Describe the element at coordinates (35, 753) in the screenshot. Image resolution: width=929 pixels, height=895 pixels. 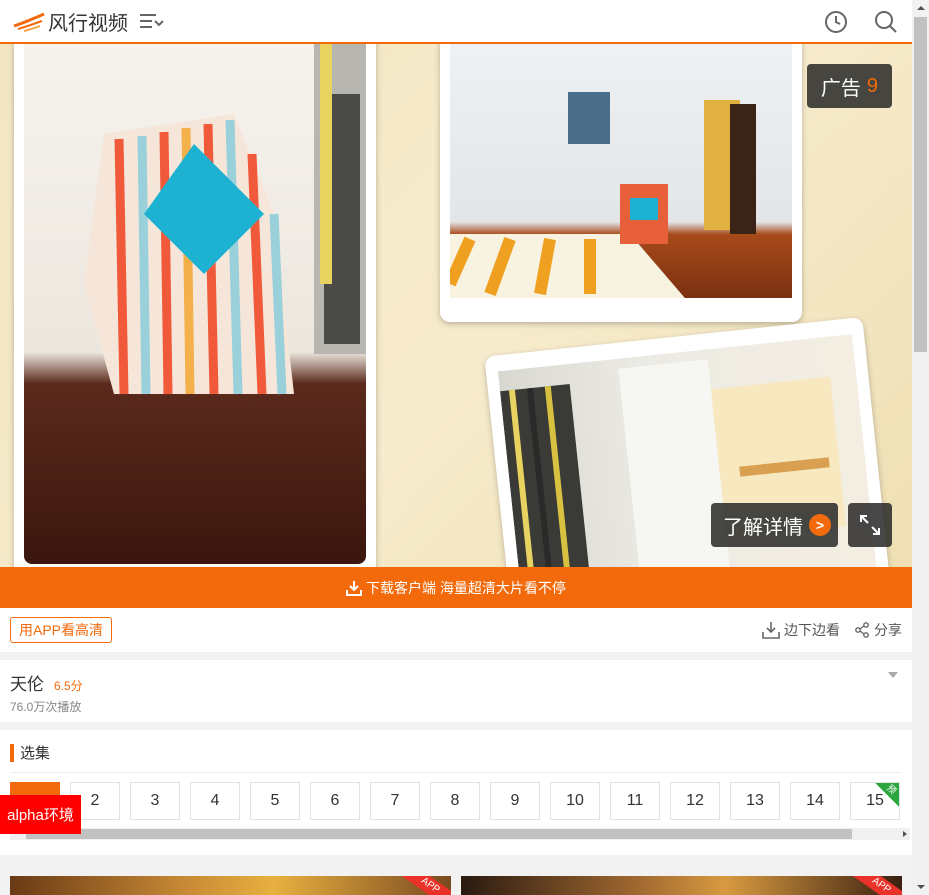
I see `episode-section-title: 选集` at that location.